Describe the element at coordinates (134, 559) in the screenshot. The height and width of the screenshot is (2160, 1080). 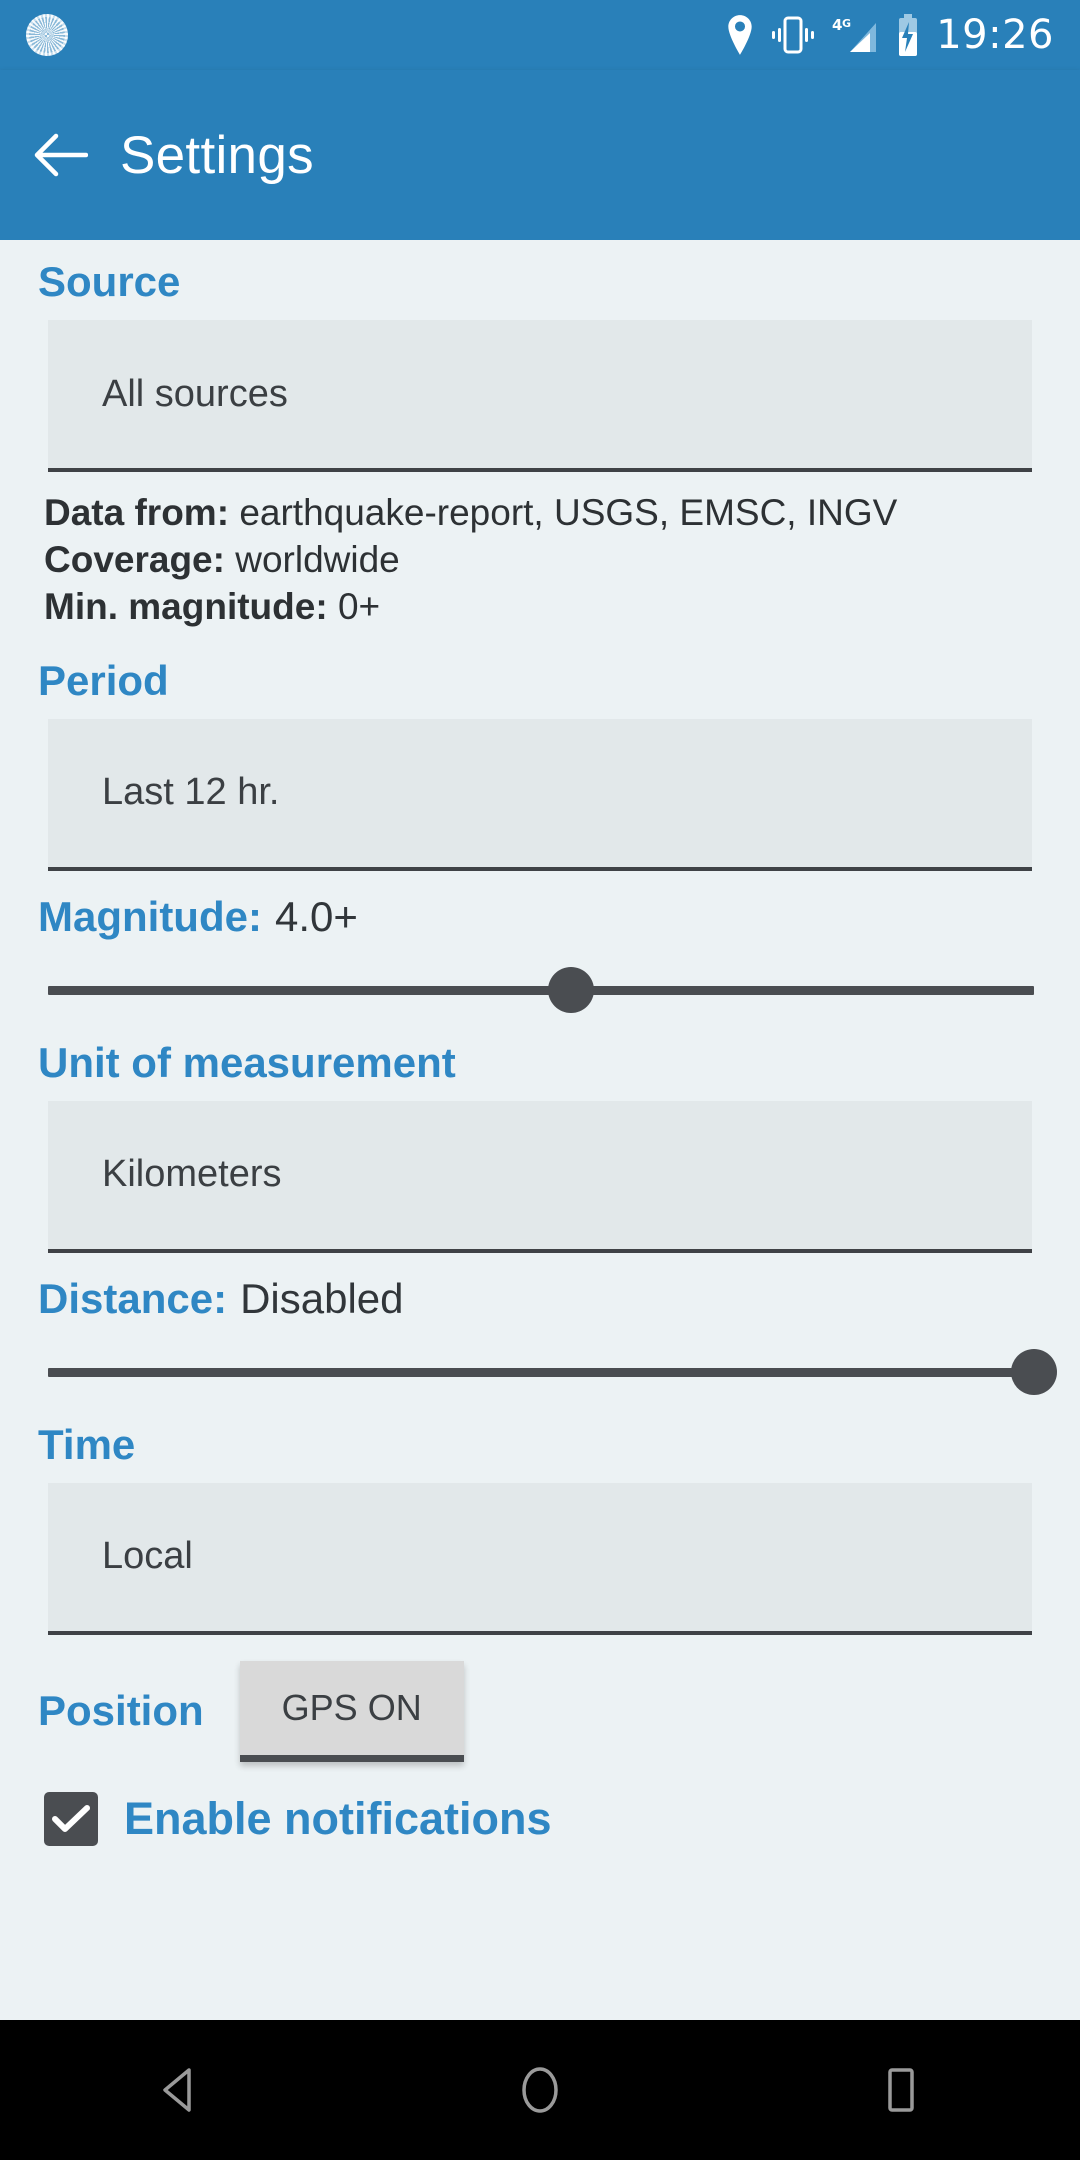
I see `source-info-key: Coverage:` at that location.